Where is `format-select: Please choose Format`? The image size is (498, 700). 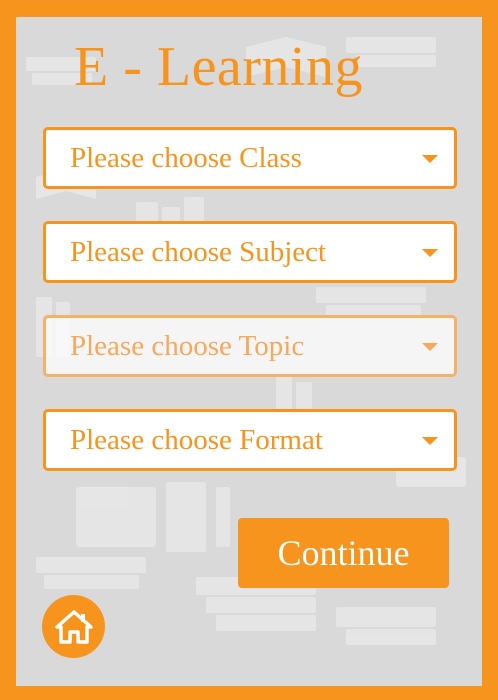
format-select: Please choose Format is located at coordinates (250, 440).